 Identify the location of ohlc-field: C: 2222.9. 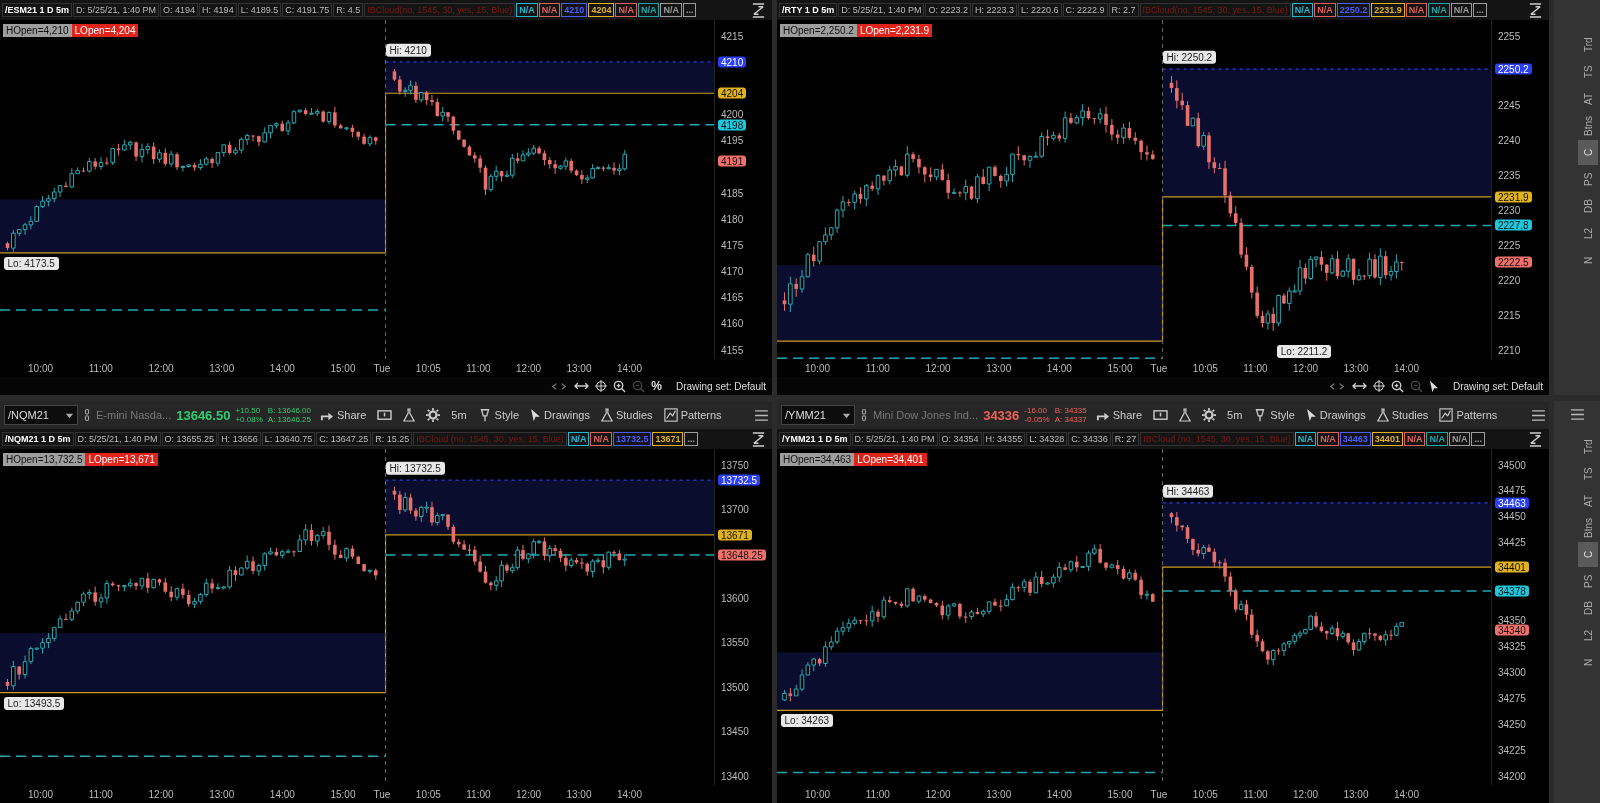
(1085, 10).